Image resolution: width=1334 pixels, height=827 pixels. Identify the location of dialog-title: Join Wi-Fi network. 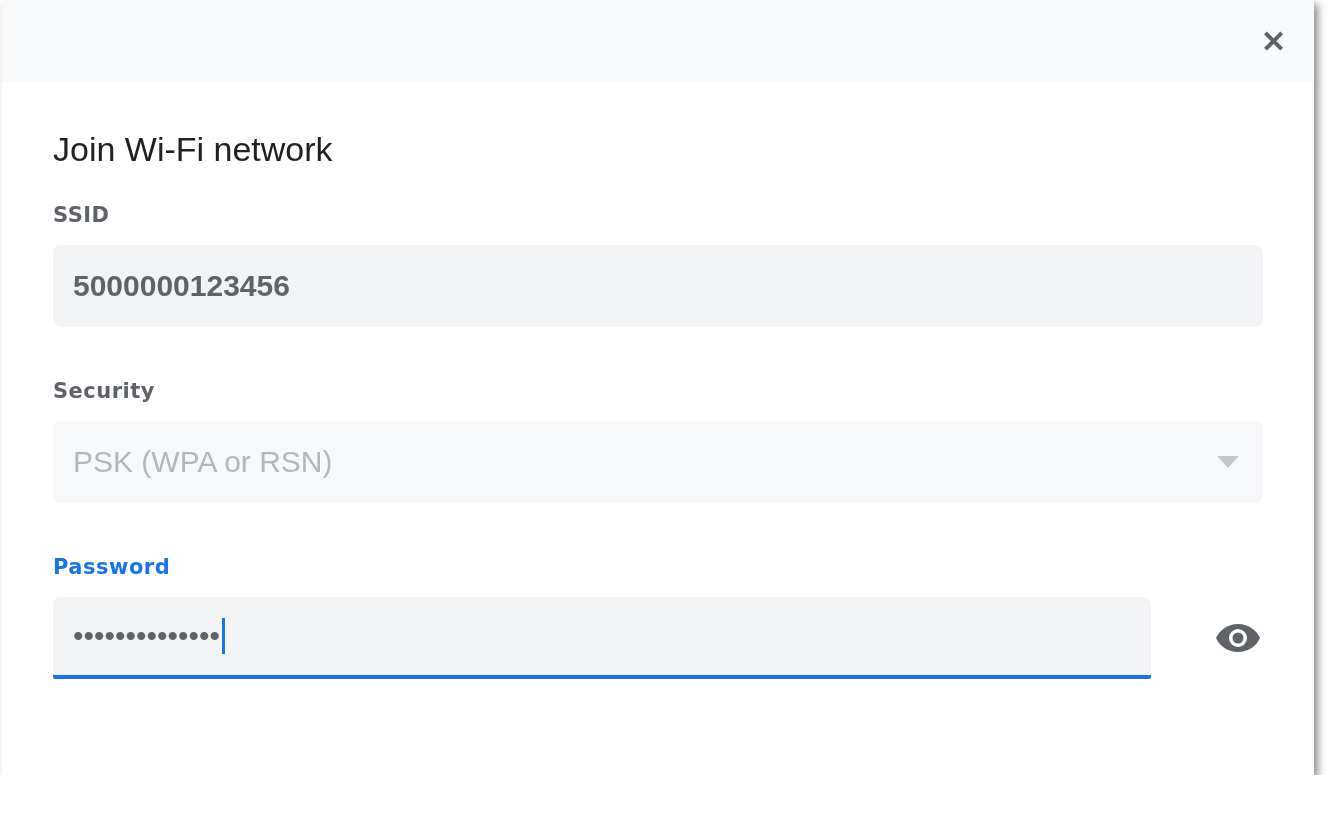
(193, 149).